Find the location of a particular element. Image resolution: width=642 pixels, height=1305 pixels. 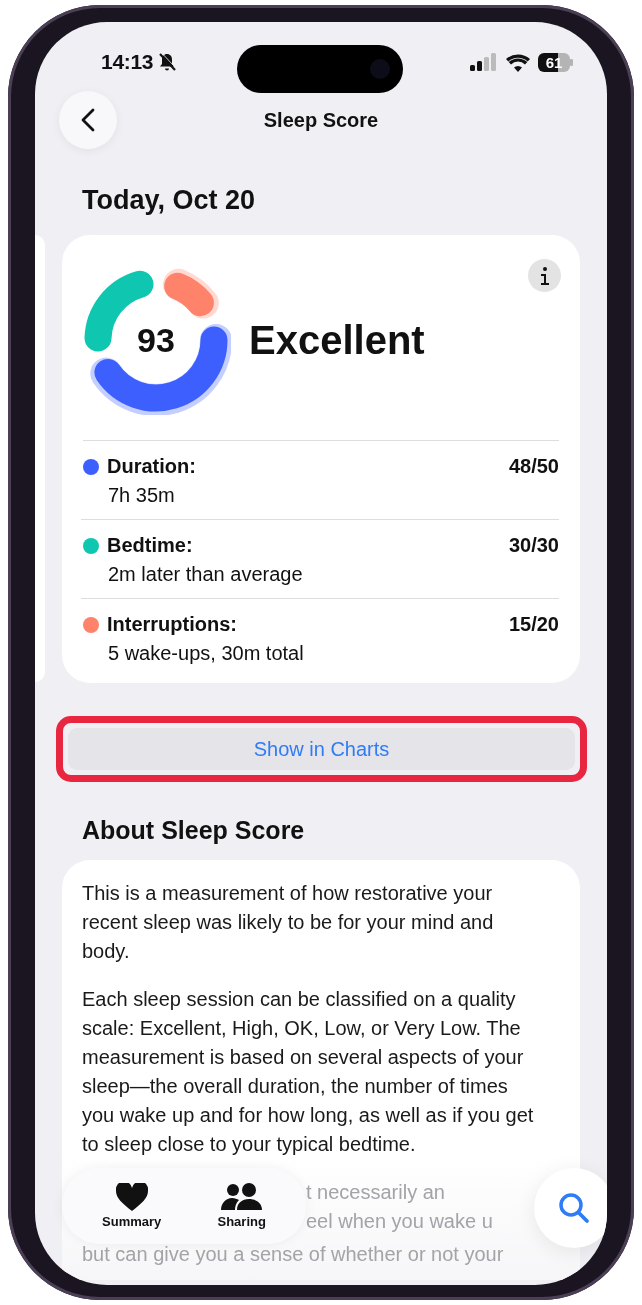

faded-text-line: t necessarily an is located at coordinates (375, 1192).